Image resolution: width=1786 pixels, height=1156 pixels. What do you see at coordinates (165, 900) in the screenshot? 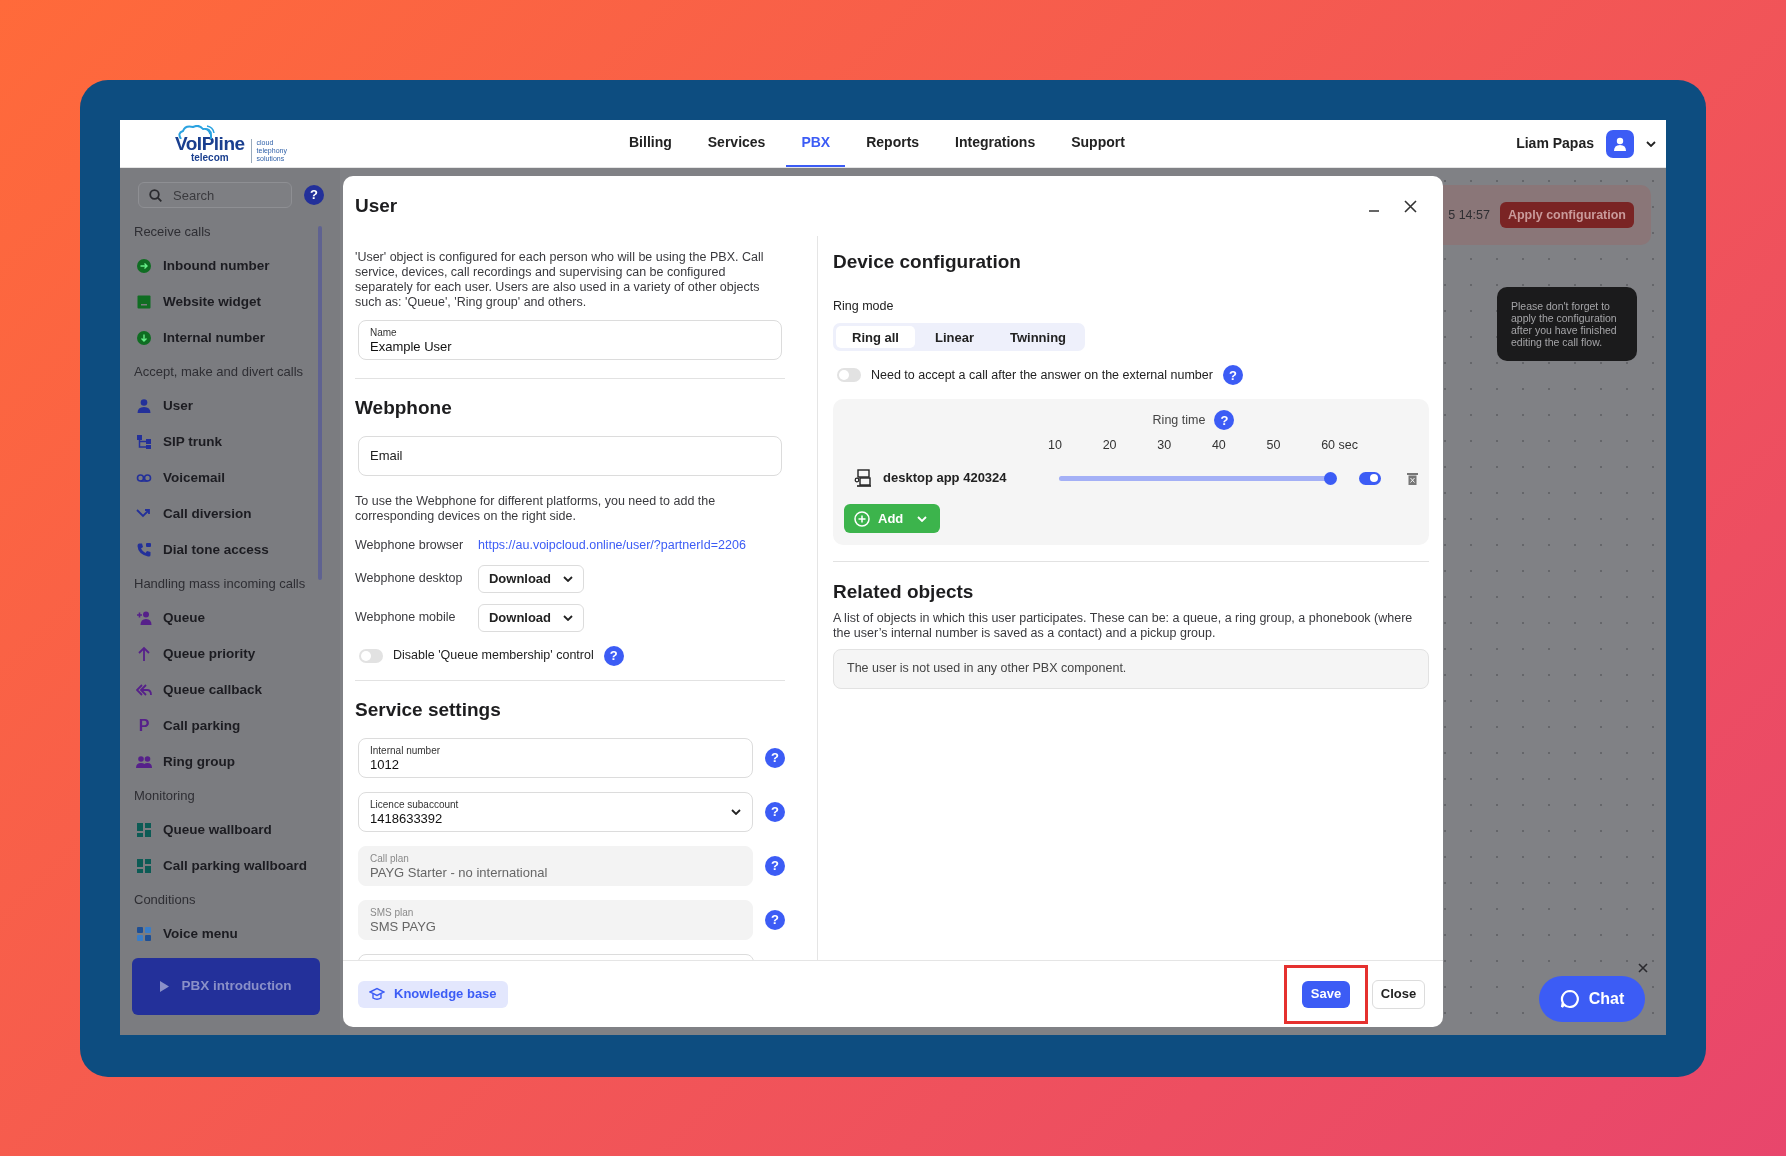
I see `section-title: Conditions` at bounding box center [165, 900].